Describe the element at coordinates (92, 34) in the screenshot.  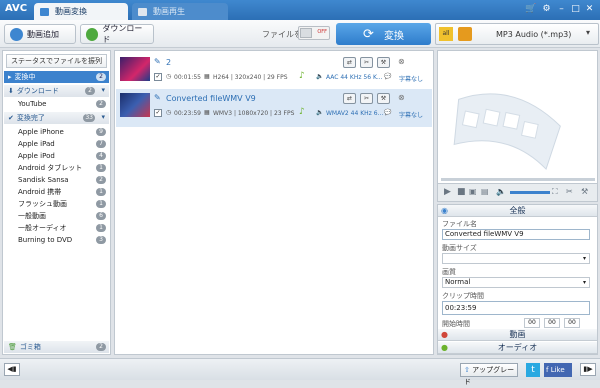
I see `download-icon` at that location.